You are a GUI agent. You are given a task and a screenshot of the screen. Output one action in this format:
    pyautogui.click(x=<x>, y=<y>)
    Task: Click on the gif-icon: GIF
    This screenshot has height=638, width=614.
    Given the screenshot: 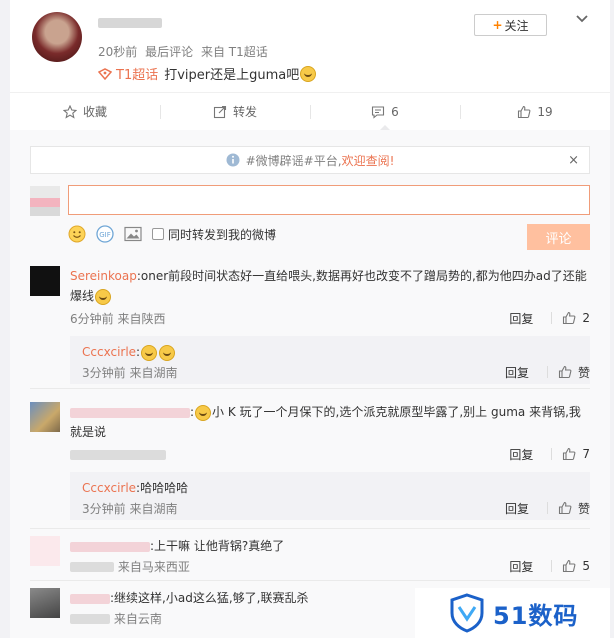 What is the action you would take?
    pyautogui.click(x=105, y=234)
    